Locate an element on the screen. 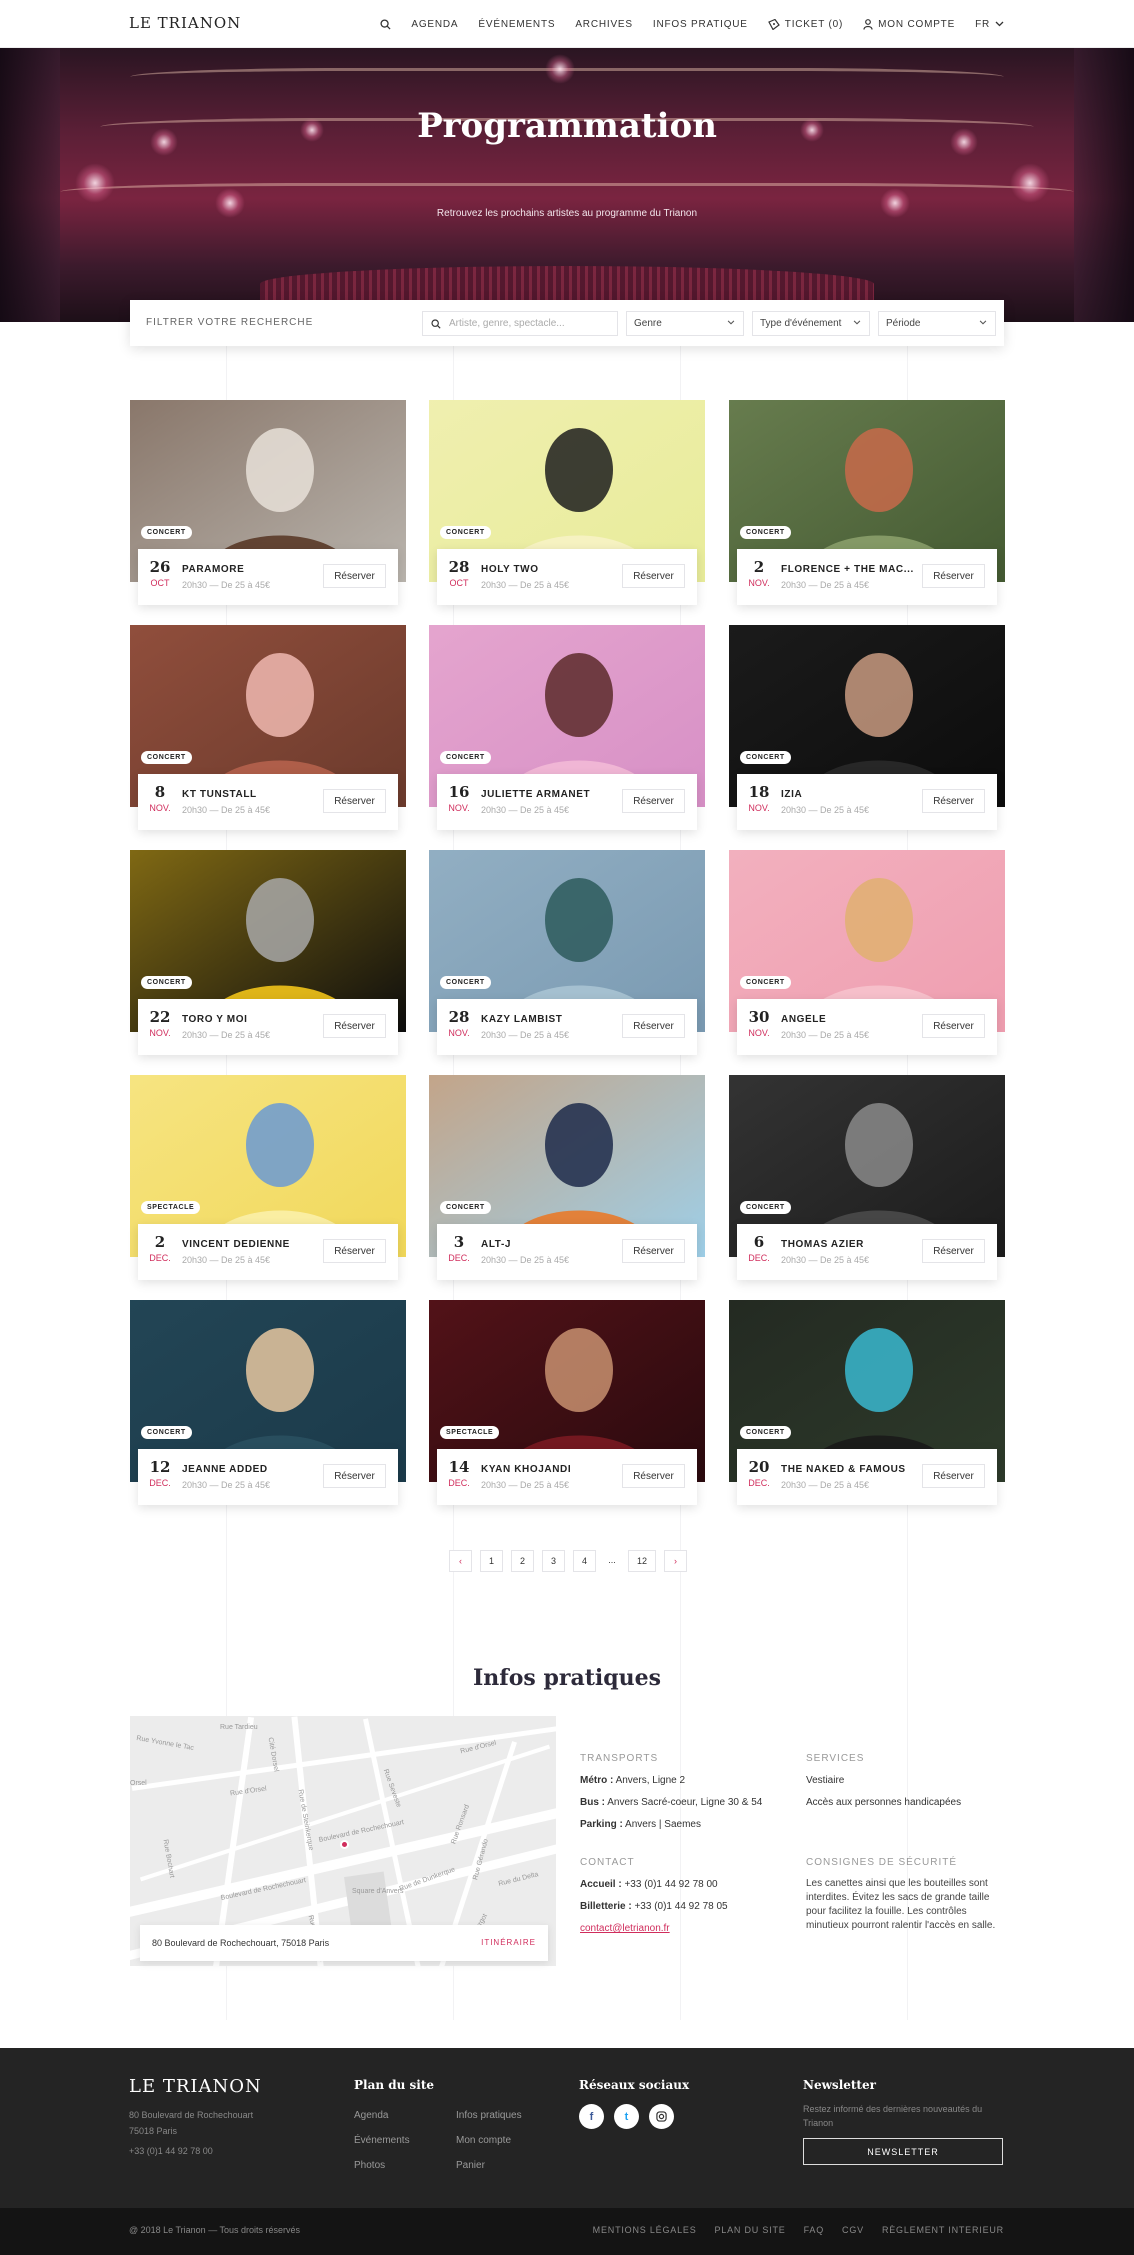 The width and height of the screenshot is (1134, 2255). event-name: THE NAKED & FAMOUS is located at coordinates (851, 1469).